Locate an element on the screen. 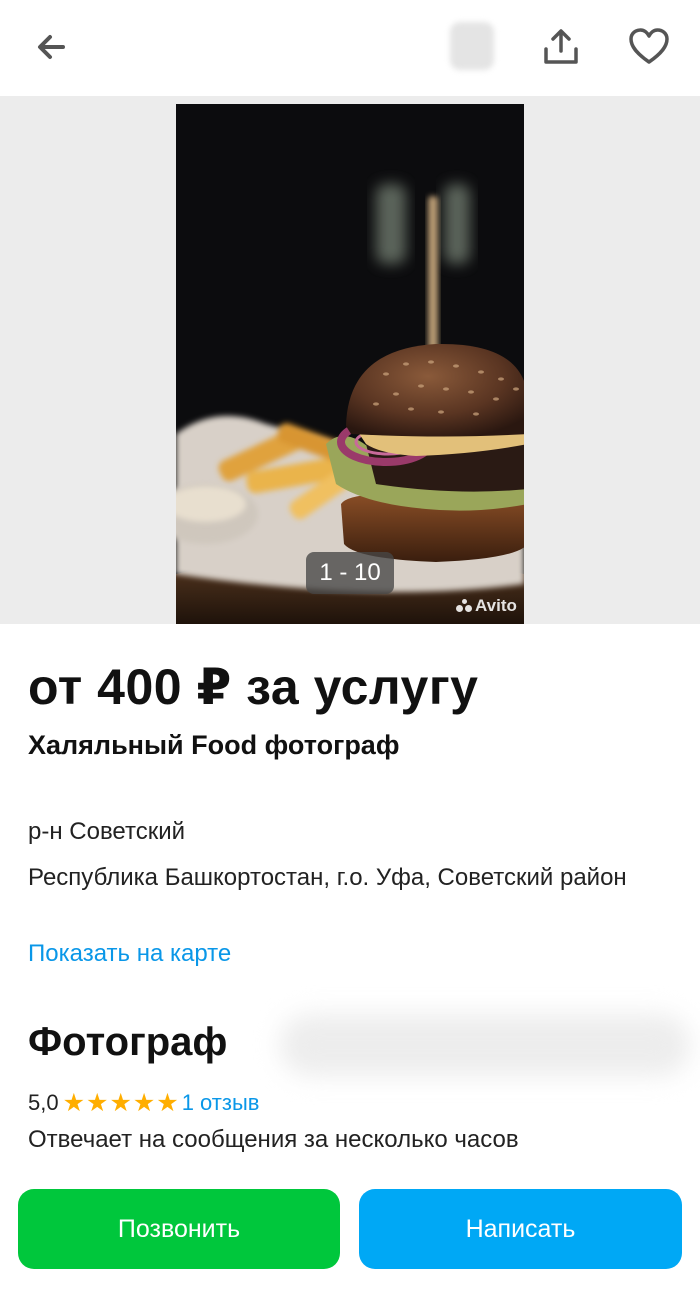 This screenshot has width=700, height=1301. favorite-button is located at coordinates (649, 47).